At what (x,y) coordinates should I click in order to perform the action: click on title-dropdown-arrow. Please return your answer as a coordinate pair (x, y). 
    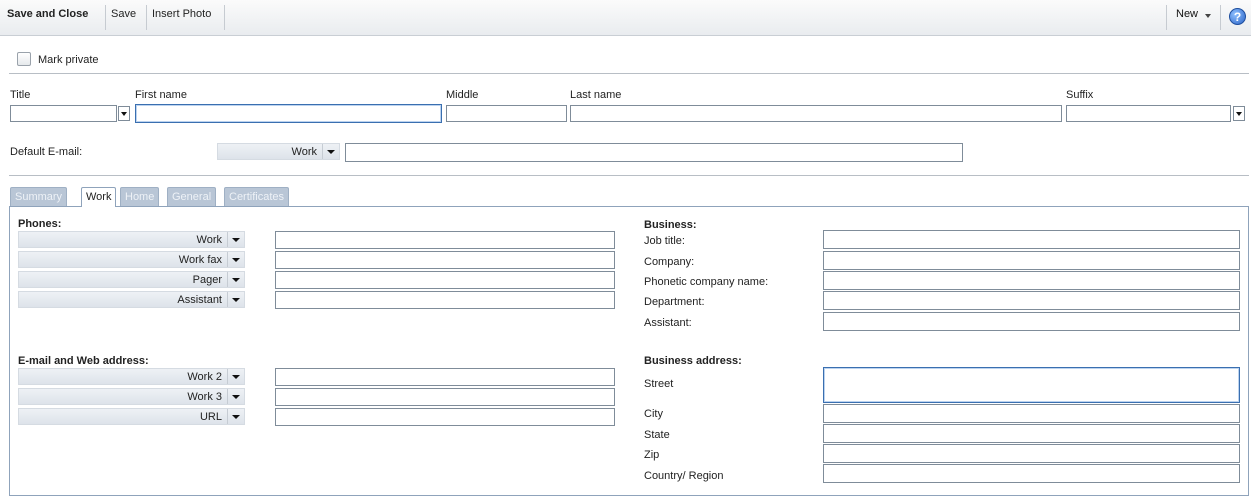
    Looking at the image, I should click on (124, 113).